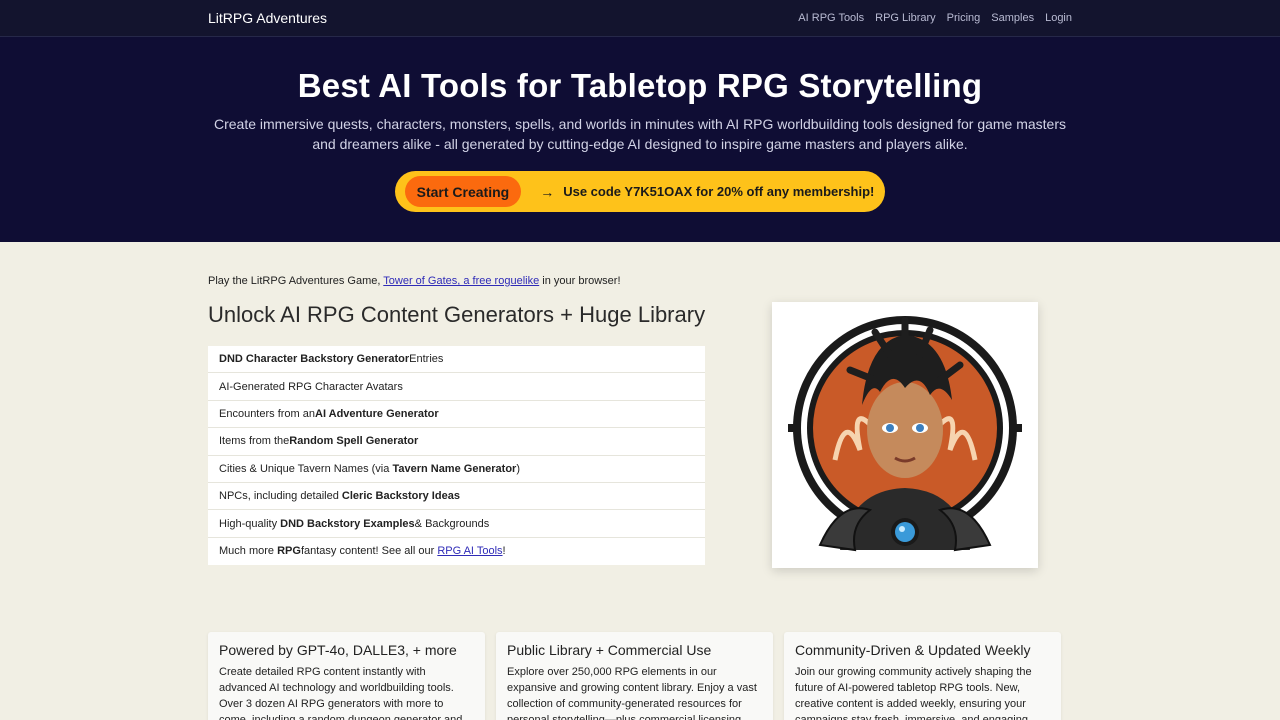 This screenshot has width=1280, height=720. What do you see at coordinates (831, 18) in the screenshot?
I see `nav-link-ai-rpg-tools: AI RPG Tools` at bounding box center [831, 18].